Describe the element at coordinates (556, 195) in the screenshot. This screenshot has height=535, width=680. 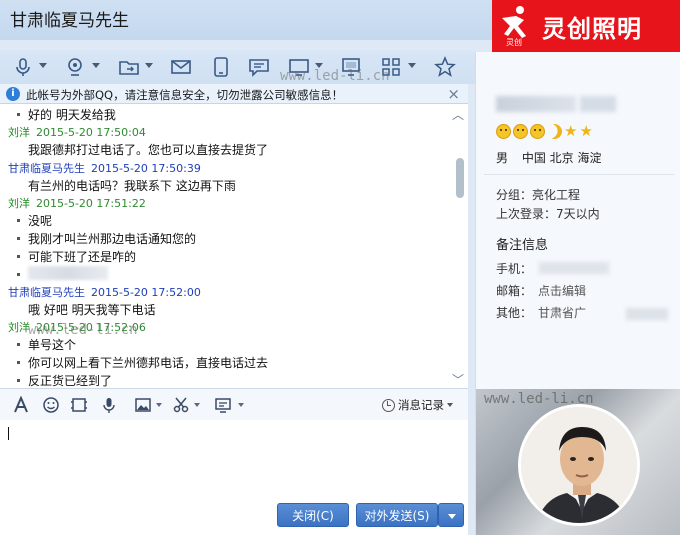
I see `group-value: 亮化工程` at that location.